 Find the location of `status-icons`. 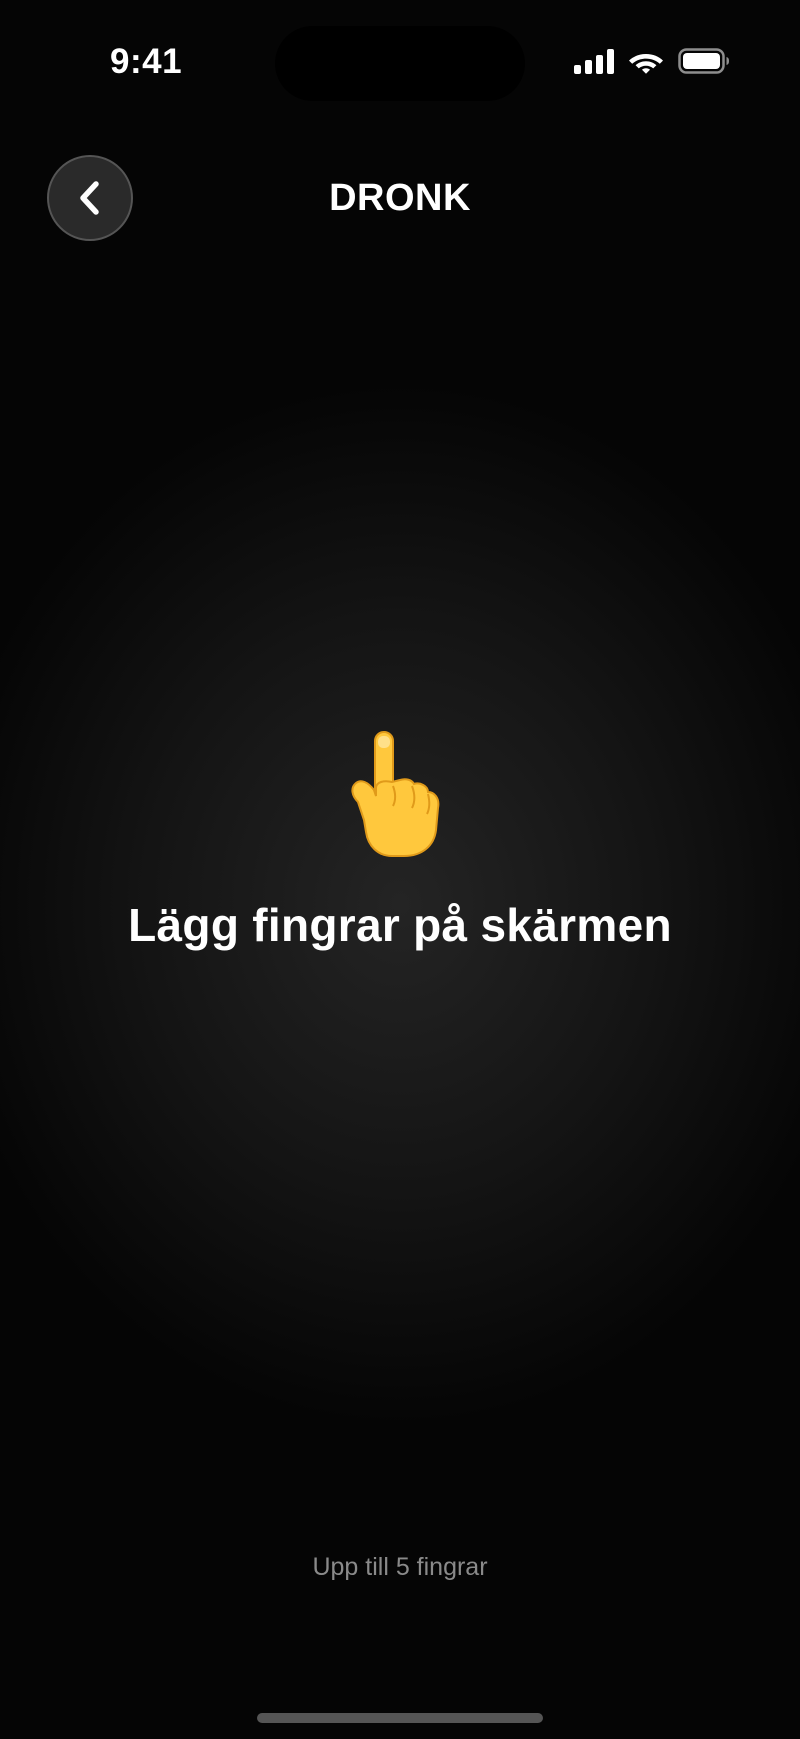

status-icons is located at coordinates (652, 61).